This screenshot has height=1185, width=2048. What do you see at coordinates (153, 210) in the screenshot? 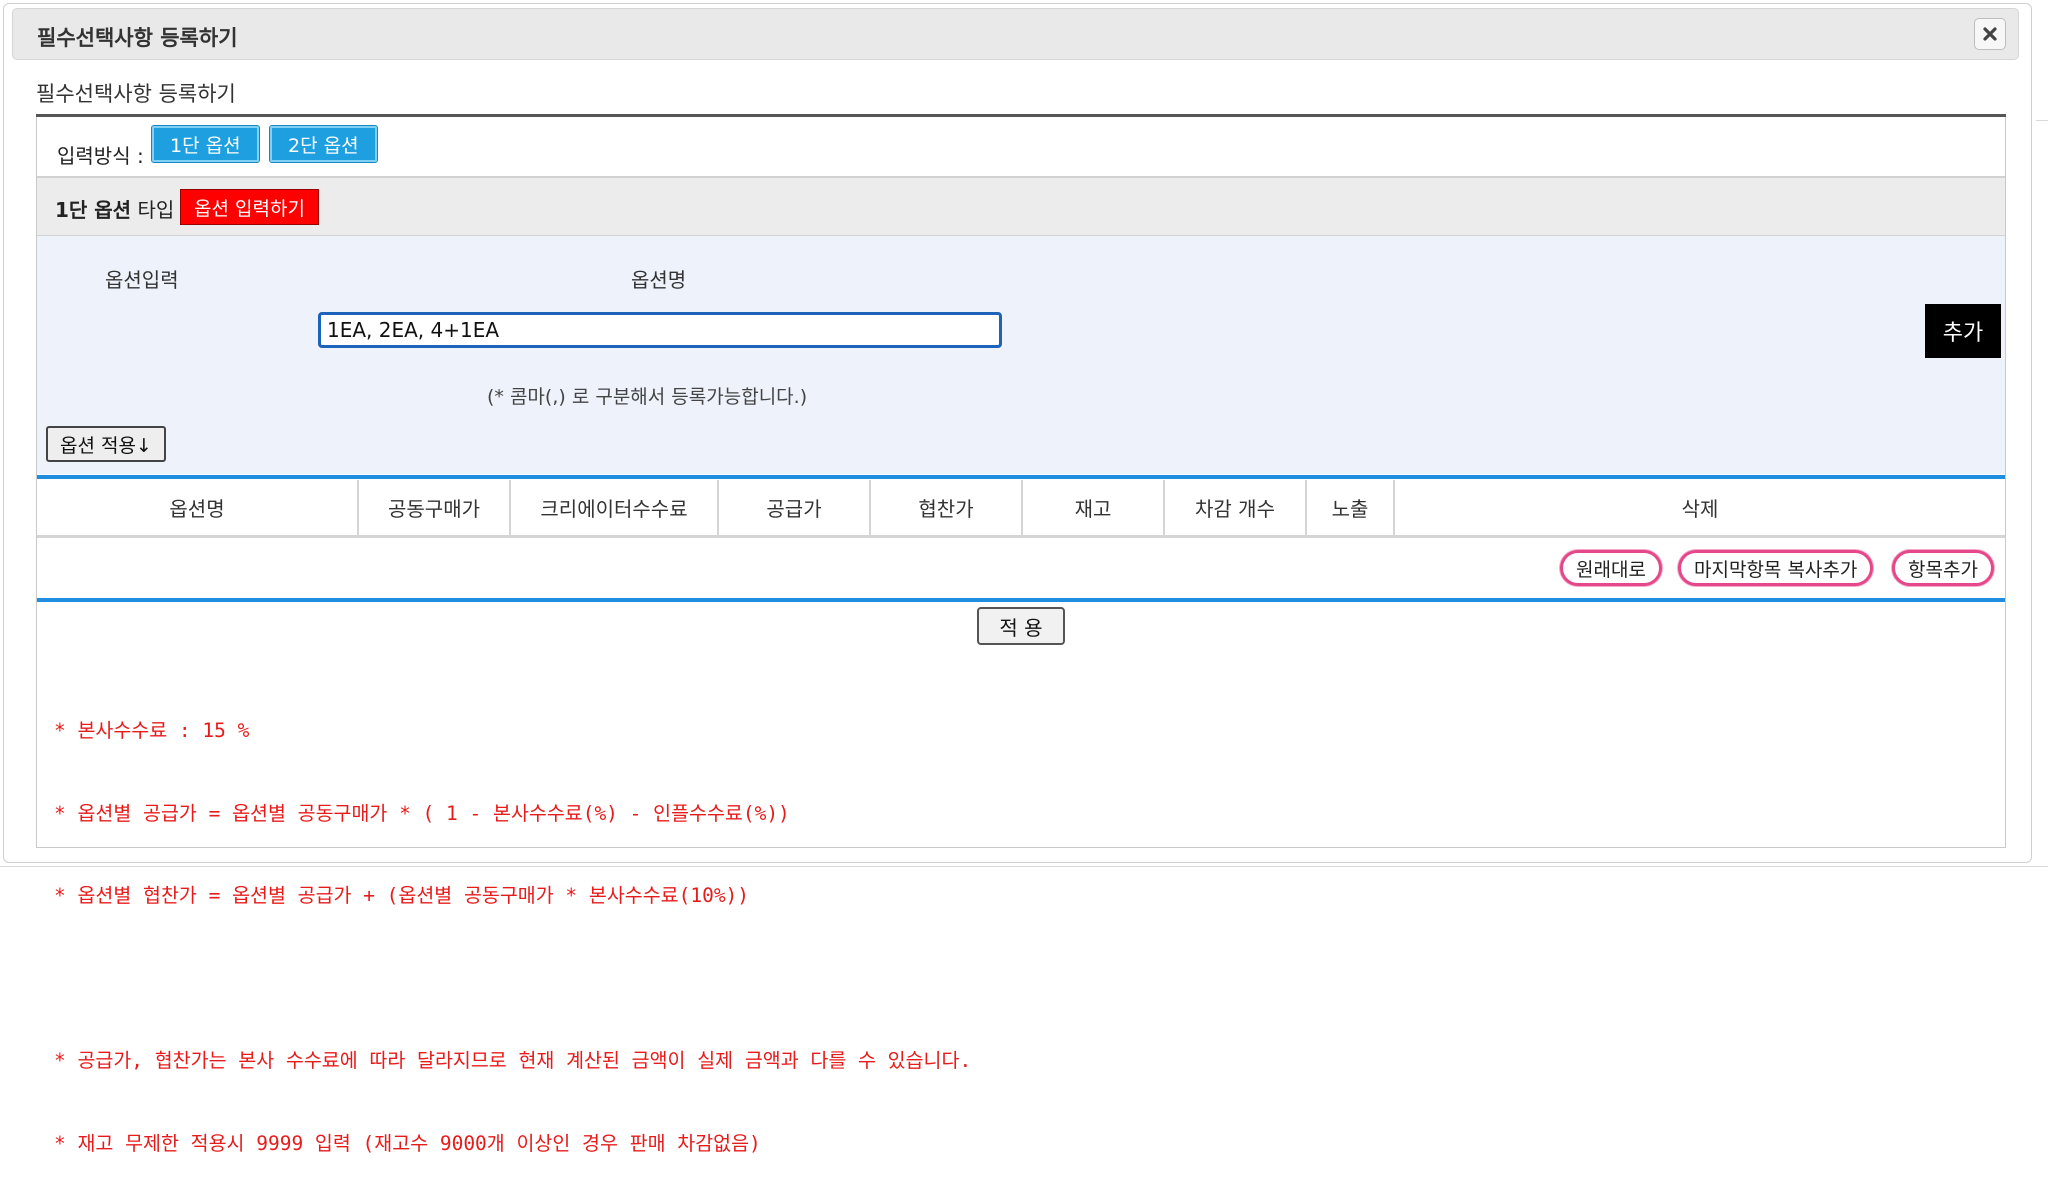
I see `option-type-suffix: 타입` at bounding box center [153, 210].